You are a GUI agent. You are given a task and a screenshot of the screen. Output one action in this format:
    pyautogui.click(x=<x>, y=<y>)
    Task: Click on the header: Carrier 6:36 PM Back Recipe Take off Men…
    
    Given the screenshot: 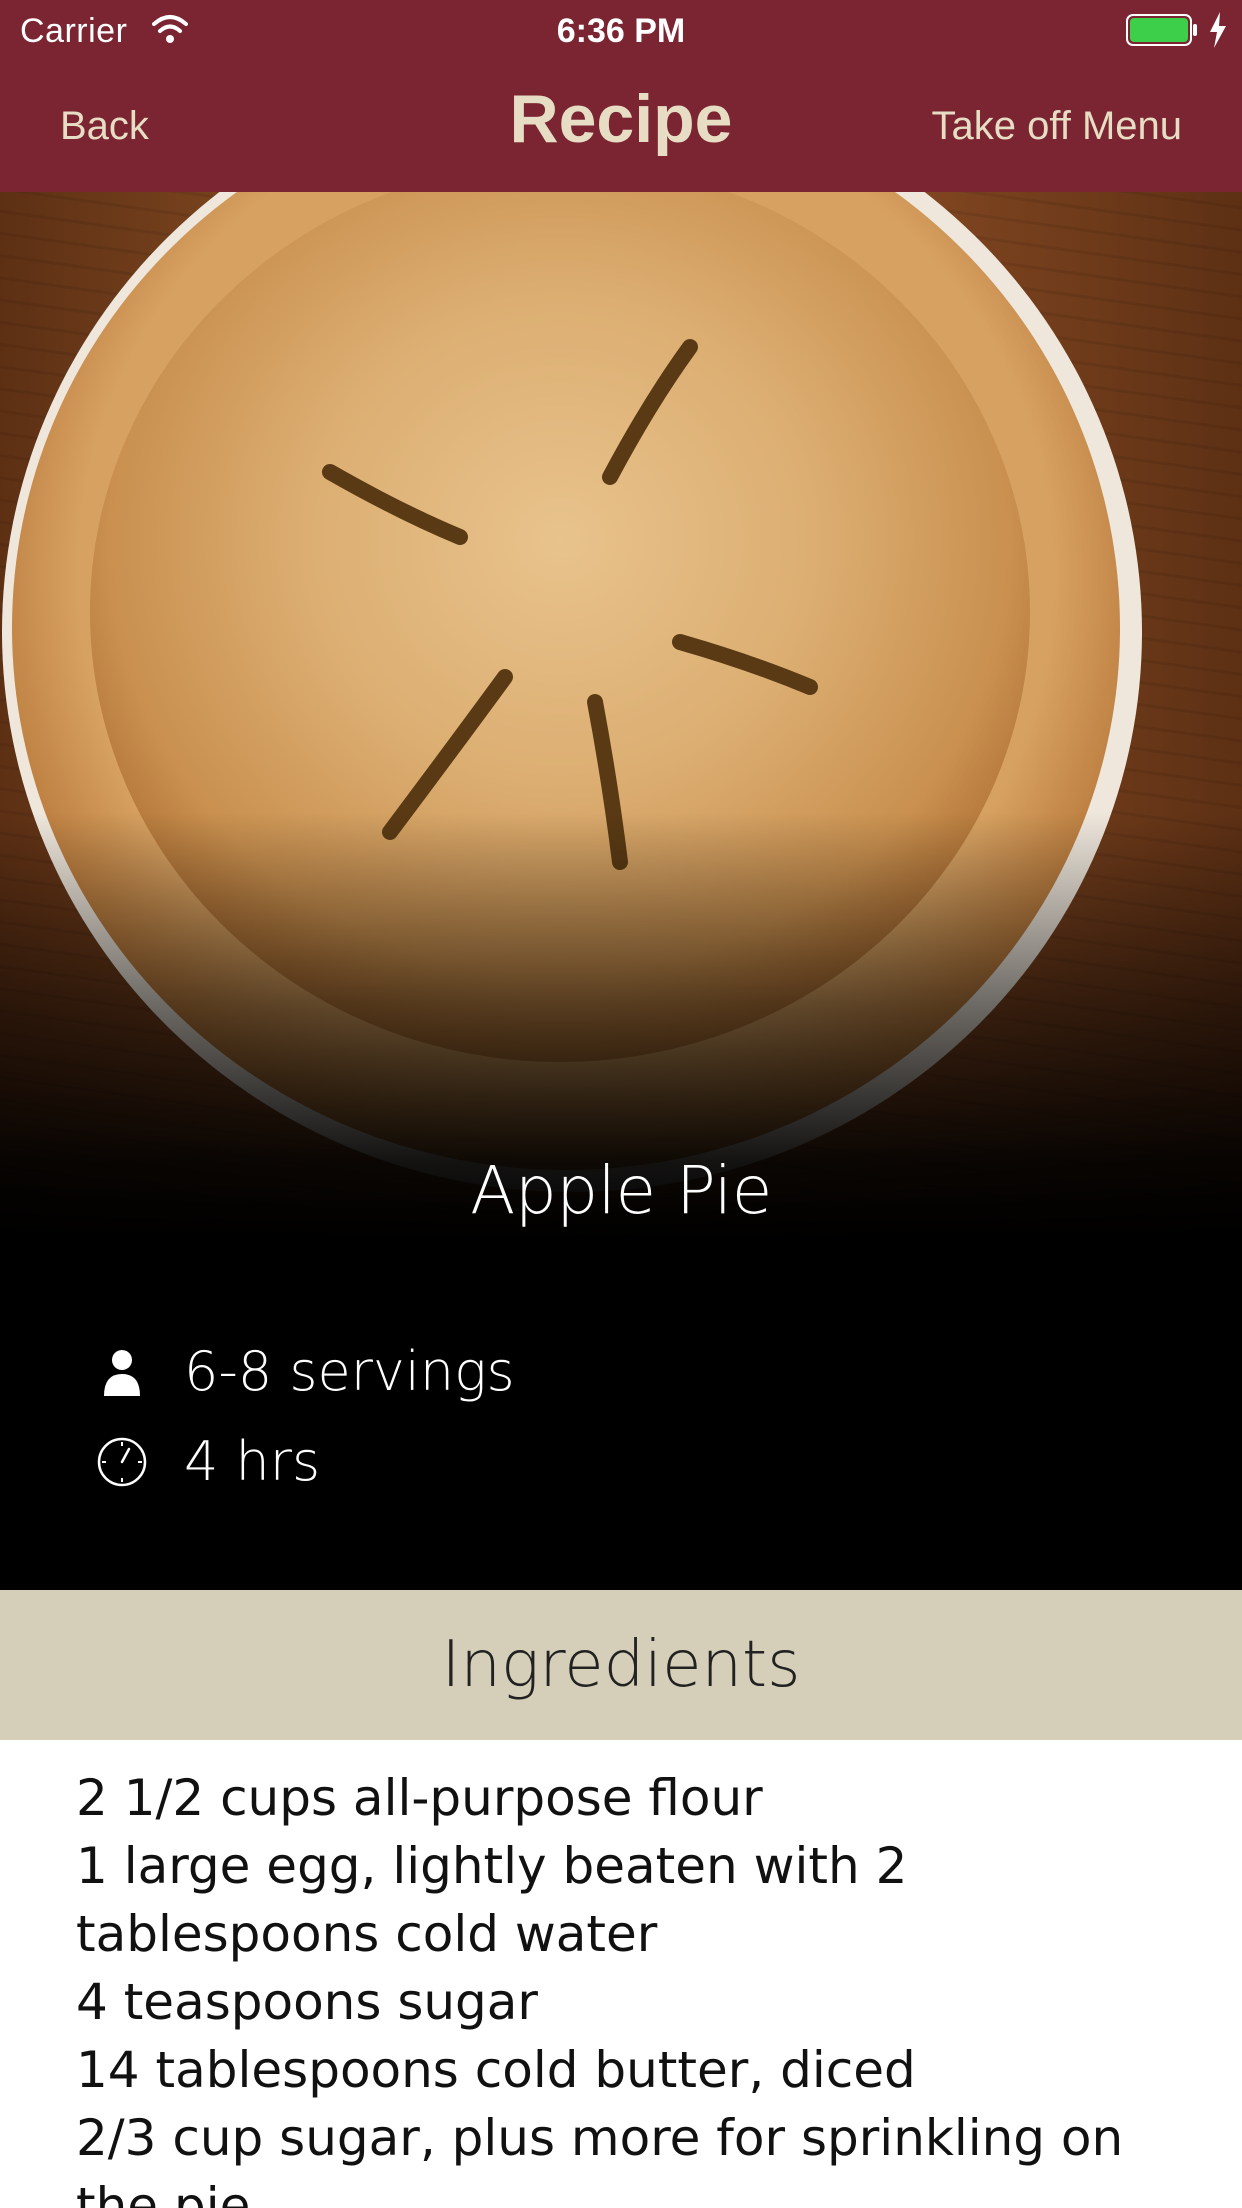 What is the action you would take?
    pyautogui.click(x=621, y=96)
    